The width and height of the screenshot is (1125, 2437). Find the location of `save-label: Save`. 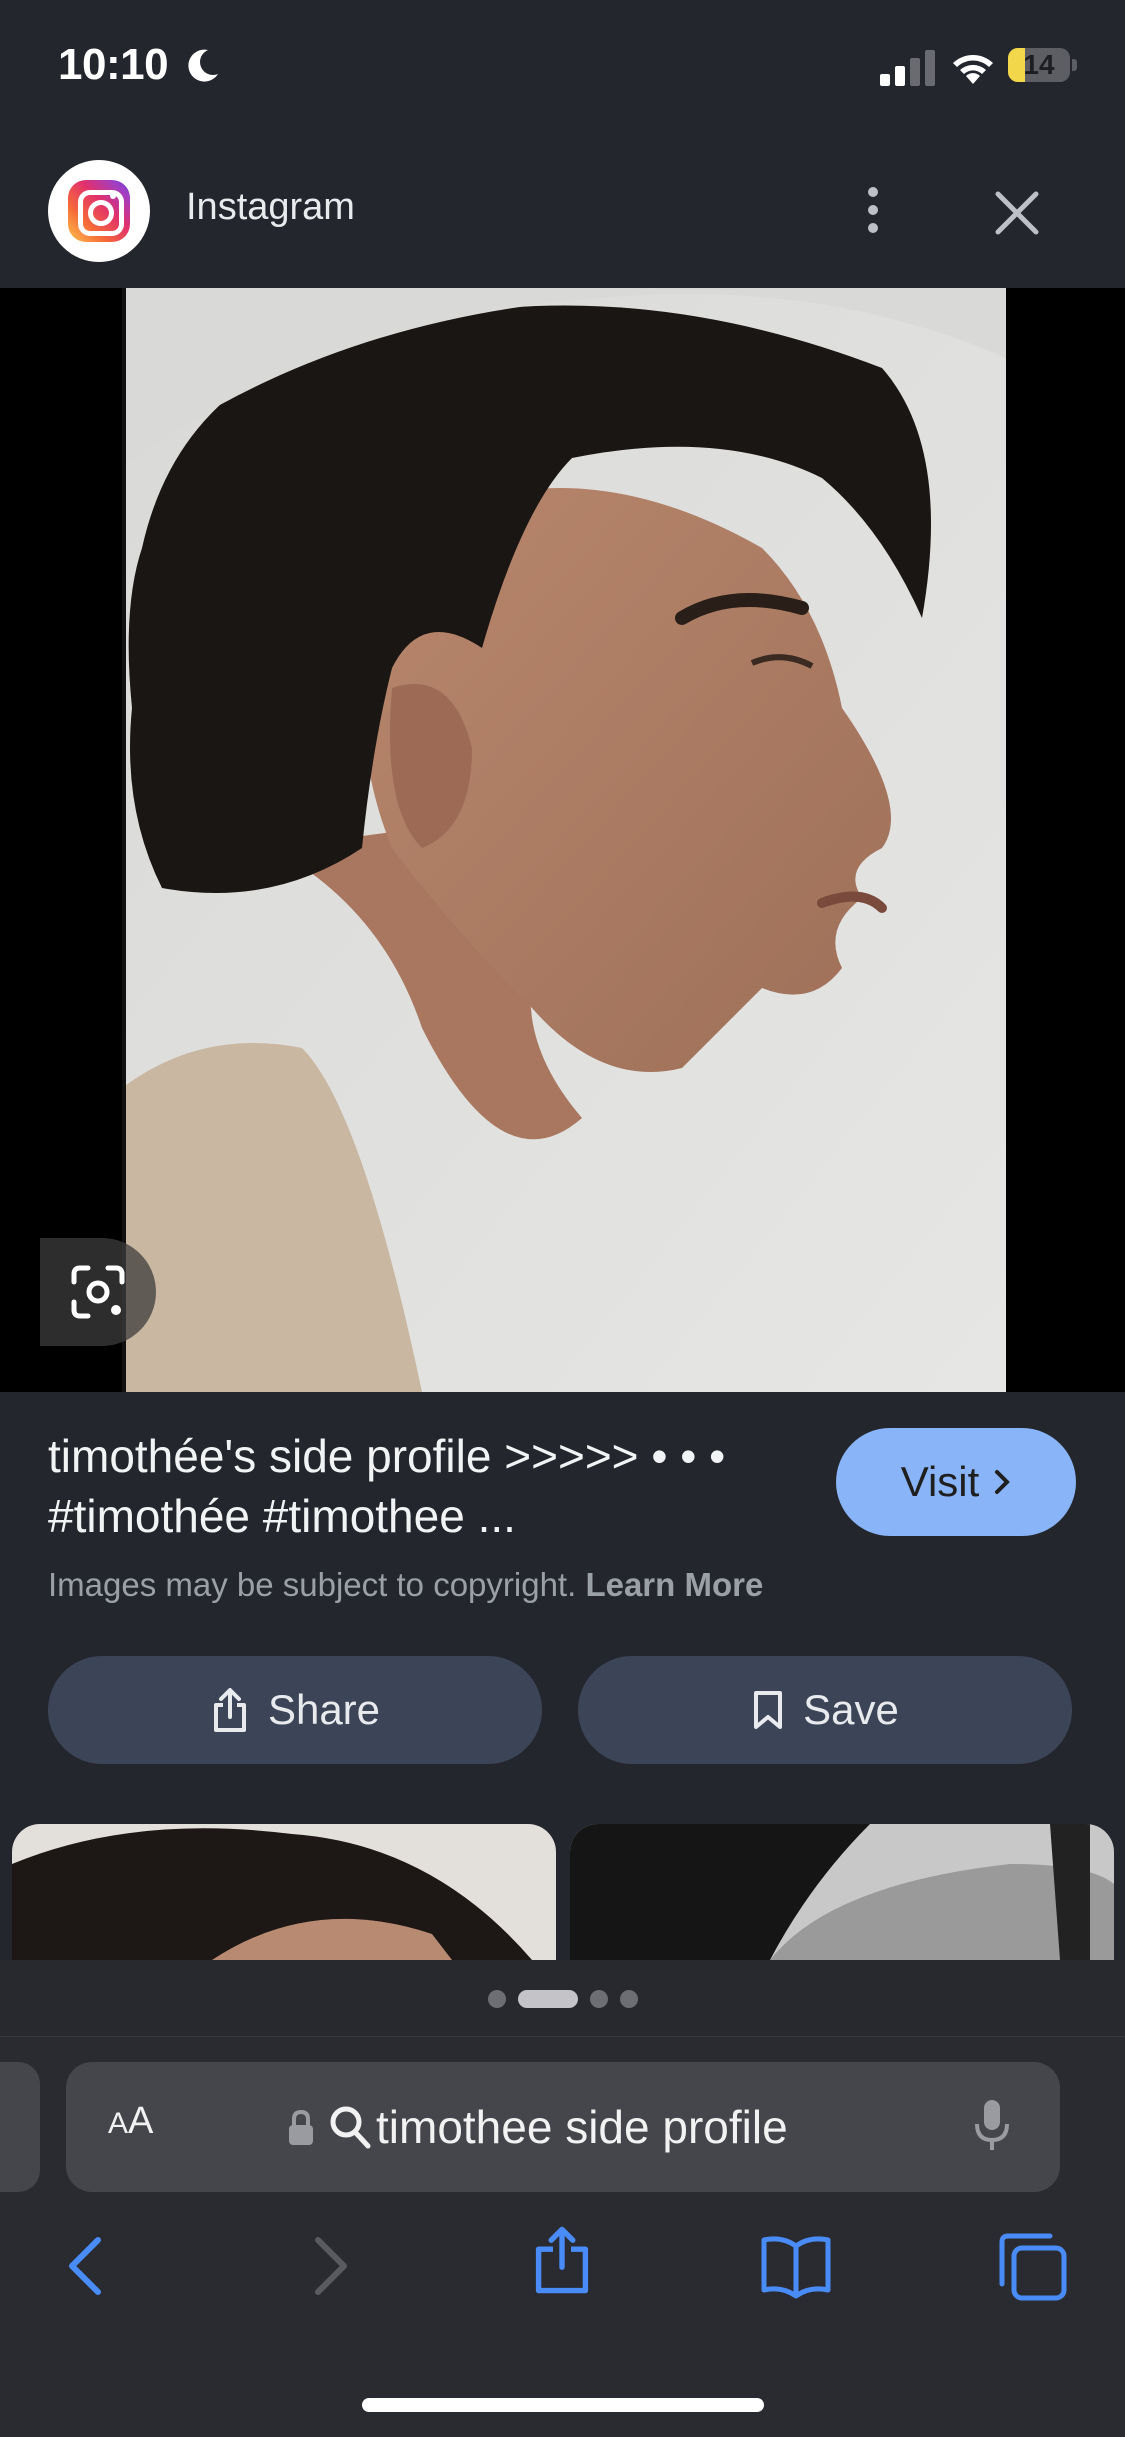

save-label: Save is located at coordinates (851, 1709).